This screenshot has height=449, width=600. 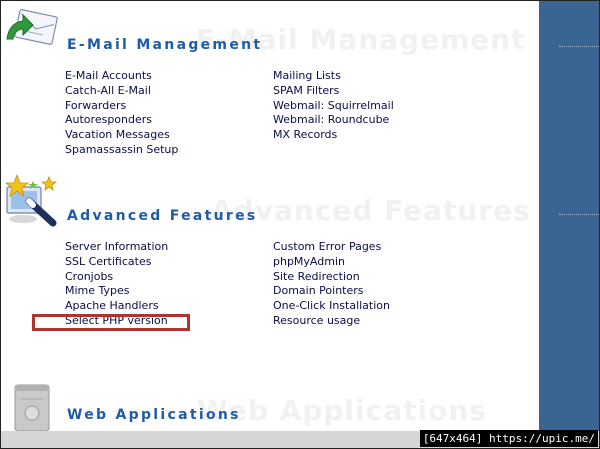 What do you see at coordinates (121, 120) in the screenshot?
I see `autoresponders-link: Autoresponders` at bounding box center [121, 120].